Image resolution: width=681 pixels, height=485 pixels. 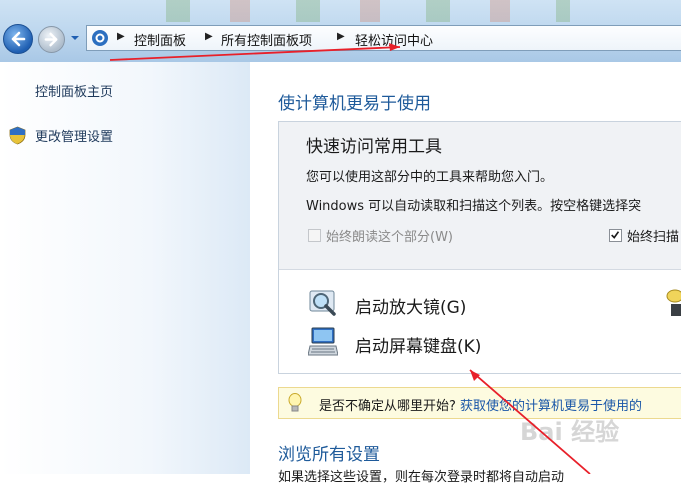 What do you see at coordinates (653, 235) in the screenshot?
I see `always-scan-label: 始终扫描` at bounding box center [653, 235].